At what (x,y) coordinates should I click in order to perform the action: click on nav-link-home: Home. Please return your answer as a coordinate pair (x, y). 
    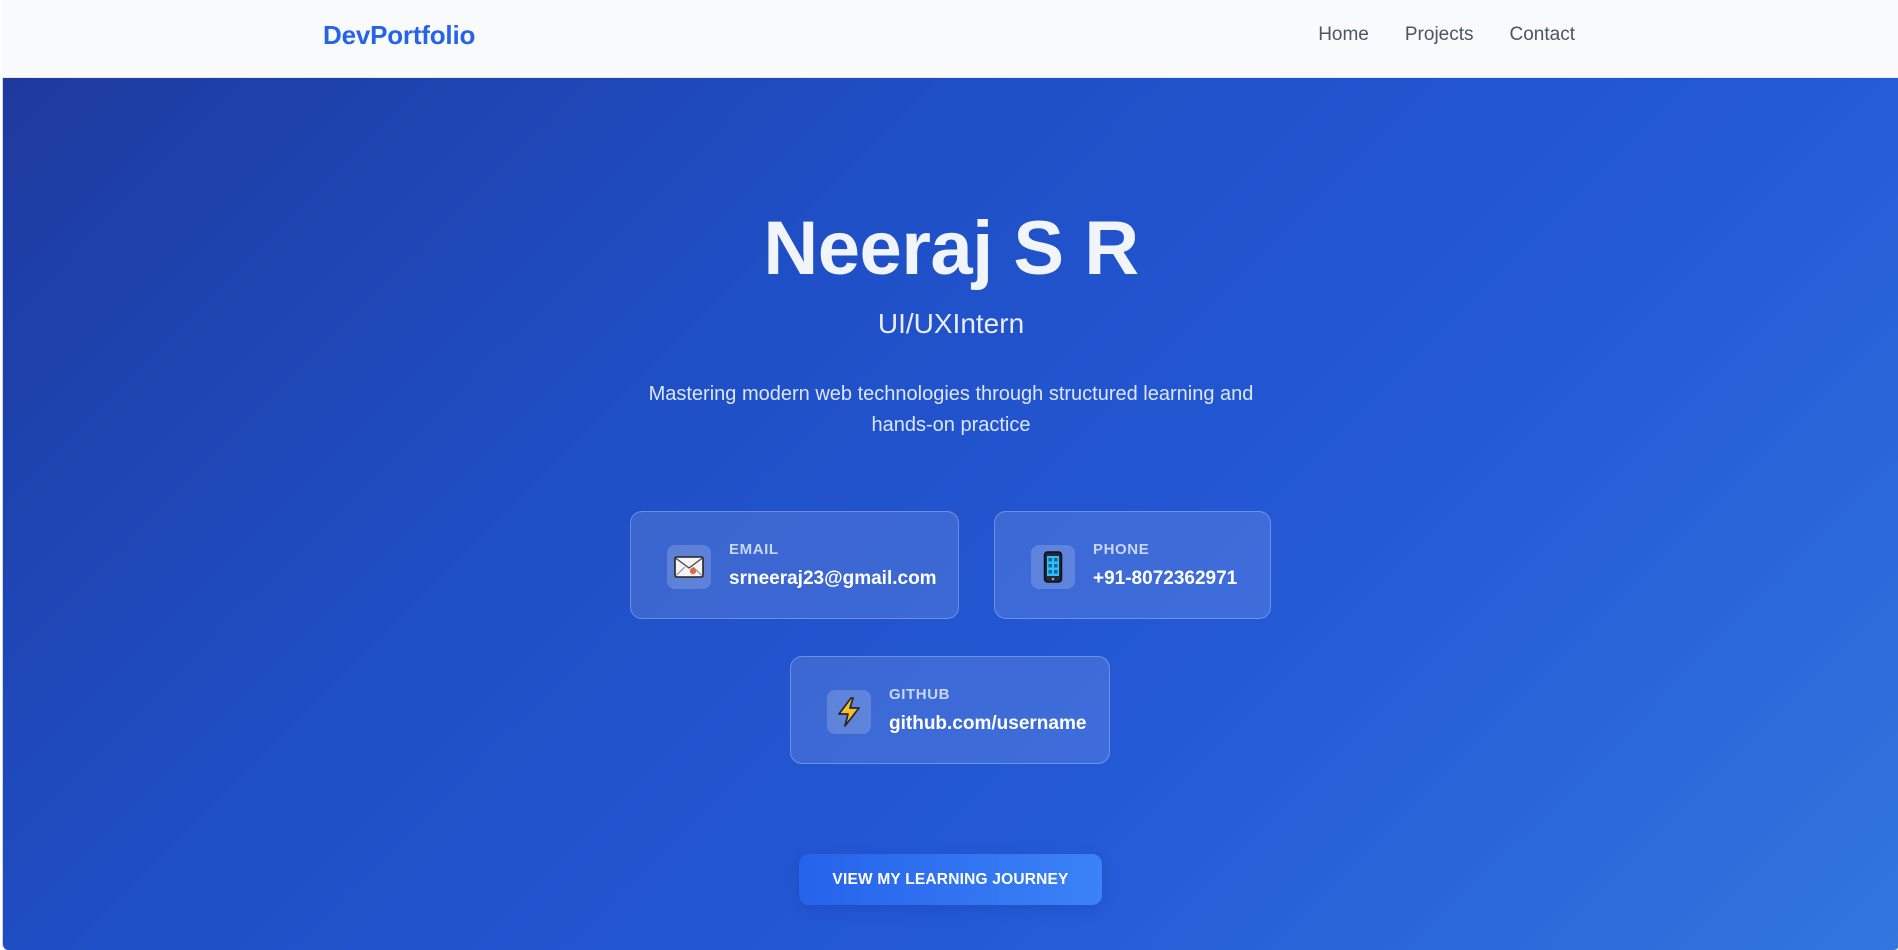
    Looking at the image, I should click on (1343, 35).